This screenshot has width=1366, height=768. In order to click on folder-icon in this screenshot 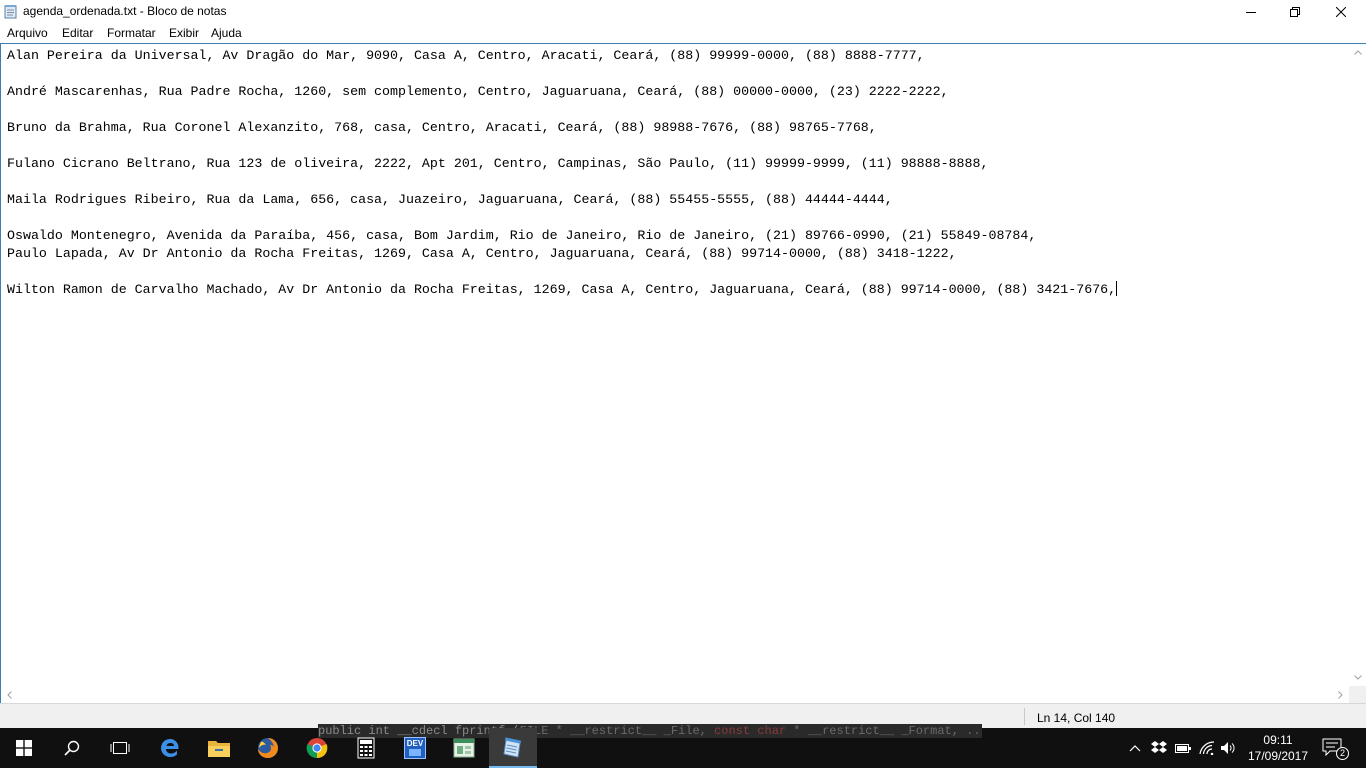, I will do `click(219, 749)`.